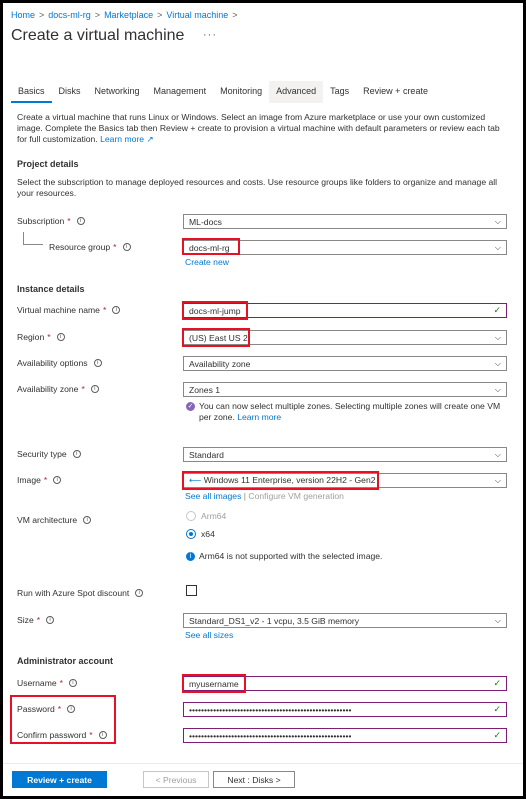 This screenshot has width=526, height=799. What do you see at coordinates (69, 15) in the screenshot?
I see `breadcrumb-resource-group: docs-ml-rg` at bounding box center [69, 15].